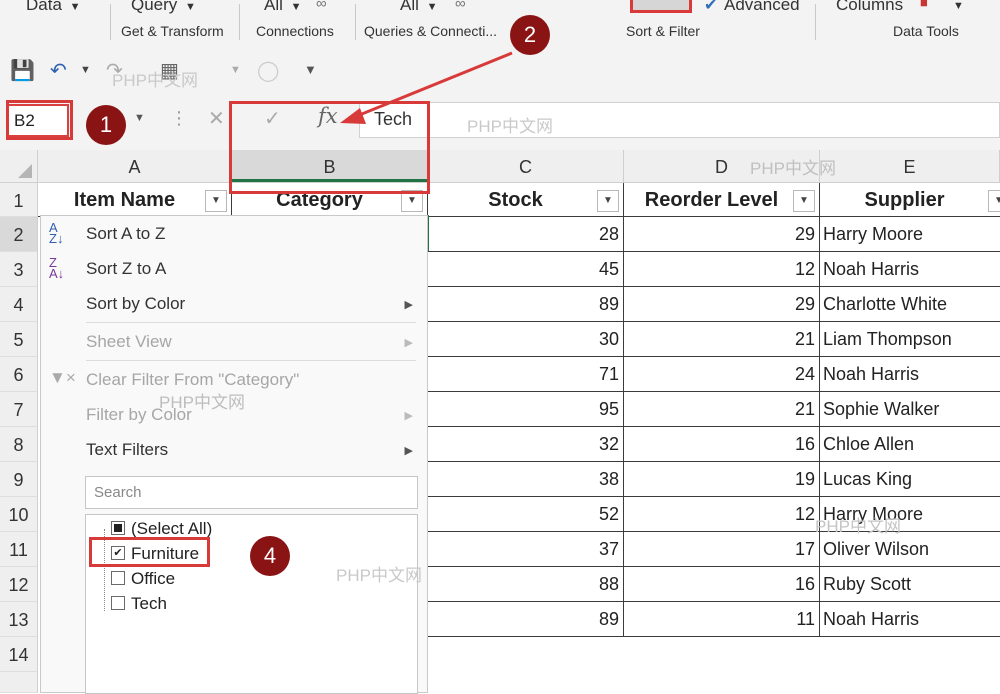 Image resolution: width=1000 pixels, height=694 pixels. I want to click on step-badge-1: 1, so click(106, 125).